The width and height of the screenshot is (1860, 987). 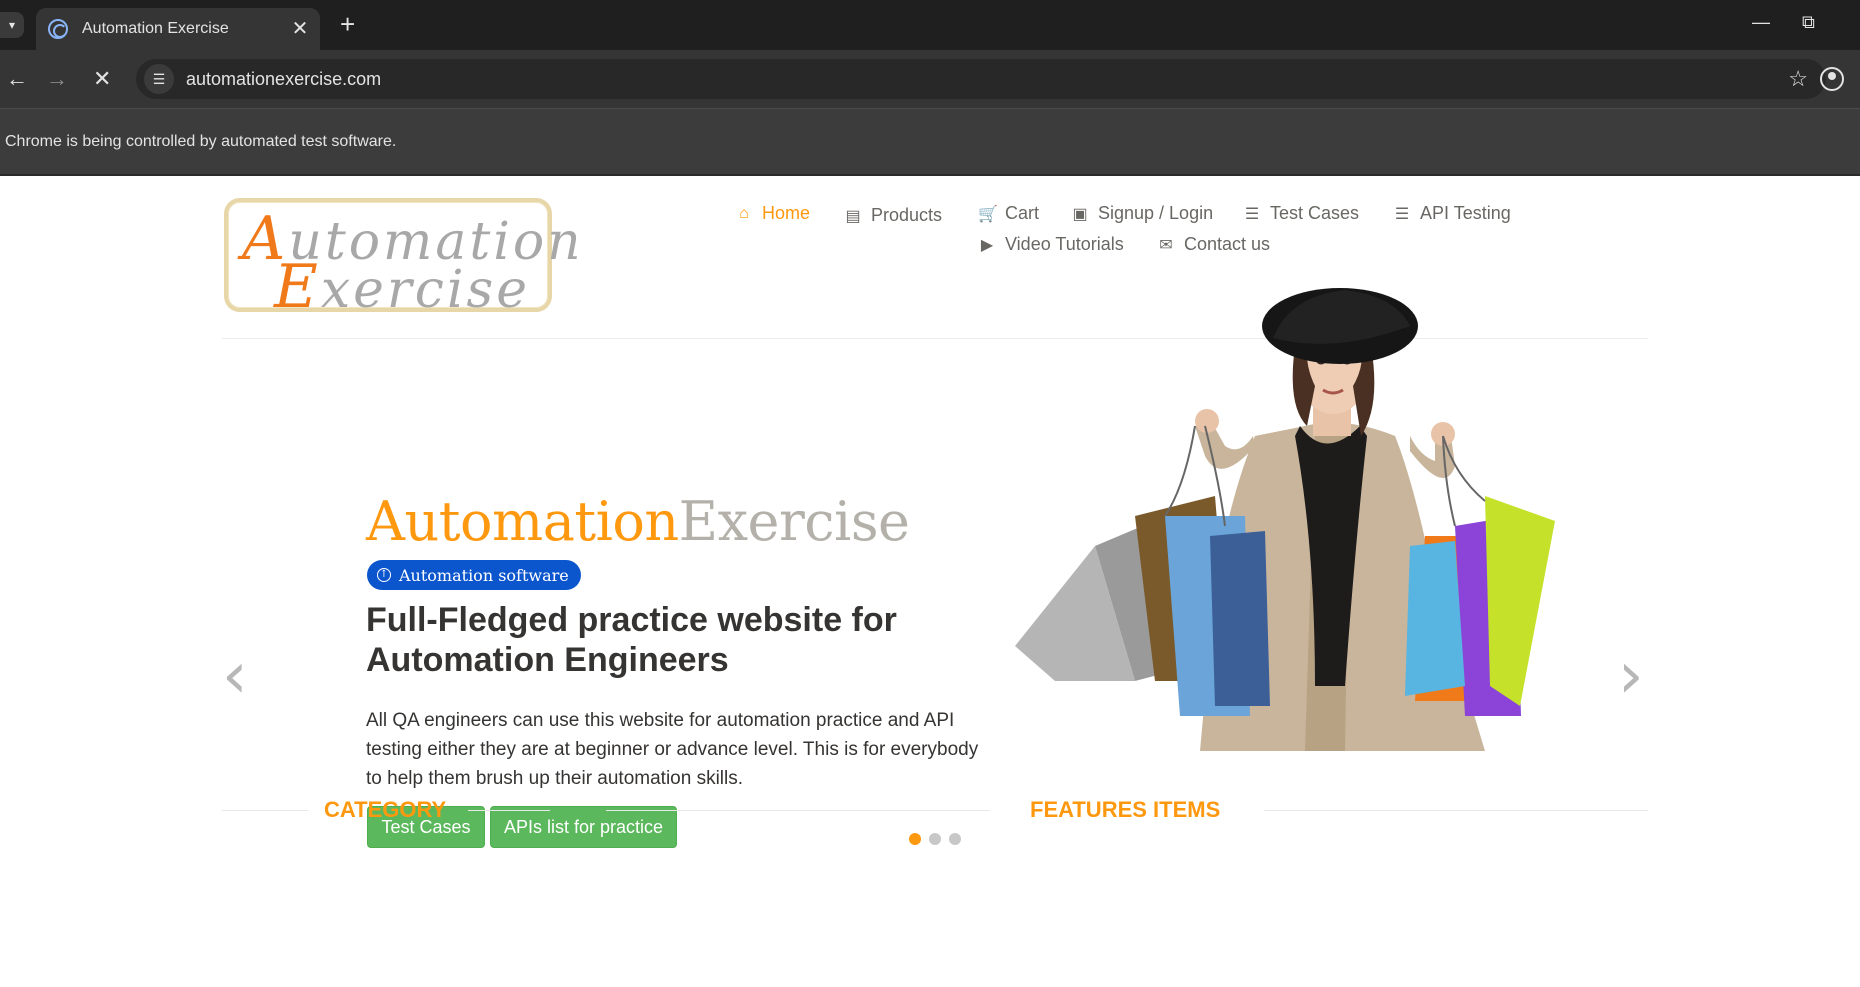 I want to click on circle-arrow-up-icon: ↑, so click(x=384, y=575).